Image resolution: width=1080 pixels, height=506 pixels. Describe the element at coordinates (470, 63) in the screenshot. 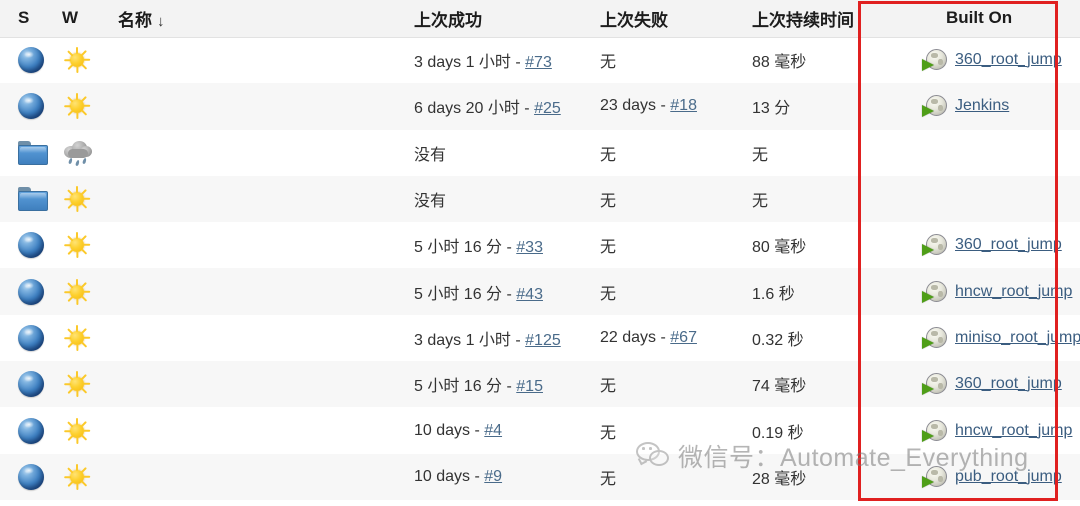

I see `last-success-text: 3 days 1 小时 -` at that location.